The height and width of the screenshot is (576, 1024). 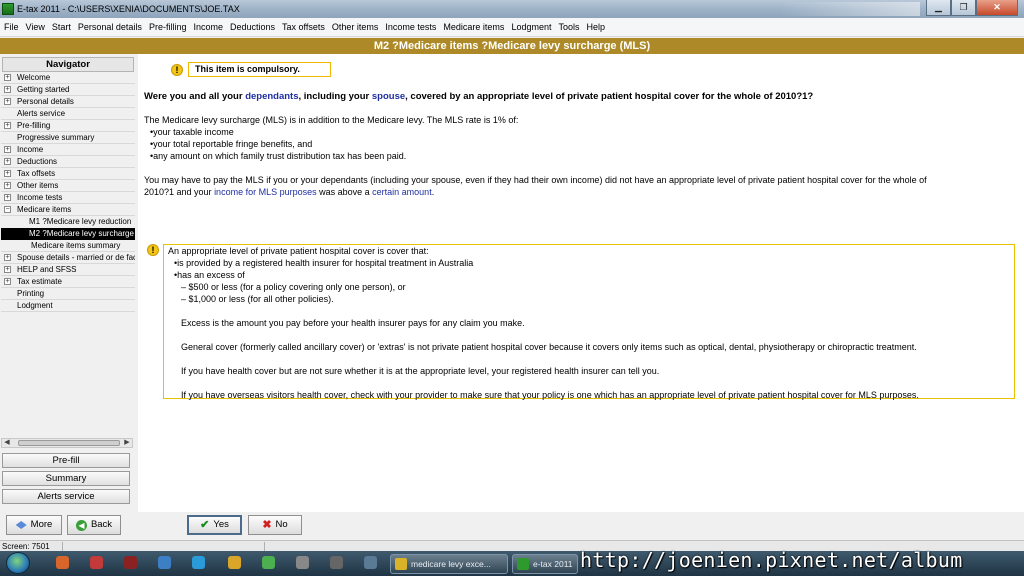 I want to click on more-button: More, so click(x=34, y=525).